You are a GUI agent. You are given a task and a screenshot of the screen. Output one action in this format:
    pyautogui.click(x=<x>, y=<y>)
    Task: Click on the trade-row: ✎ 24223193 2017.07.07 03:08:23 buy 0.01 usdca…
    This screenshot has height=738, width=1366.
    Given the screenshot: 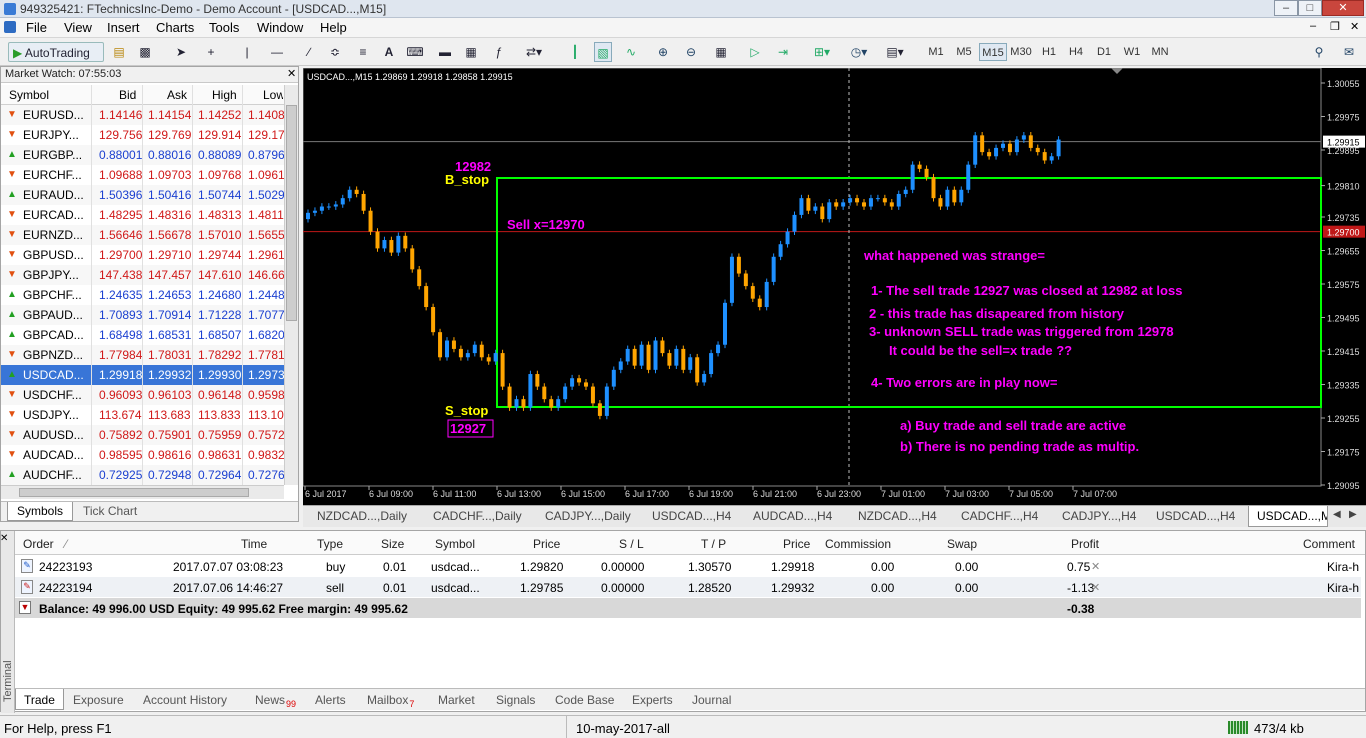 What is the action you would take?
    pyautogui.click(x=688, y=566)
    